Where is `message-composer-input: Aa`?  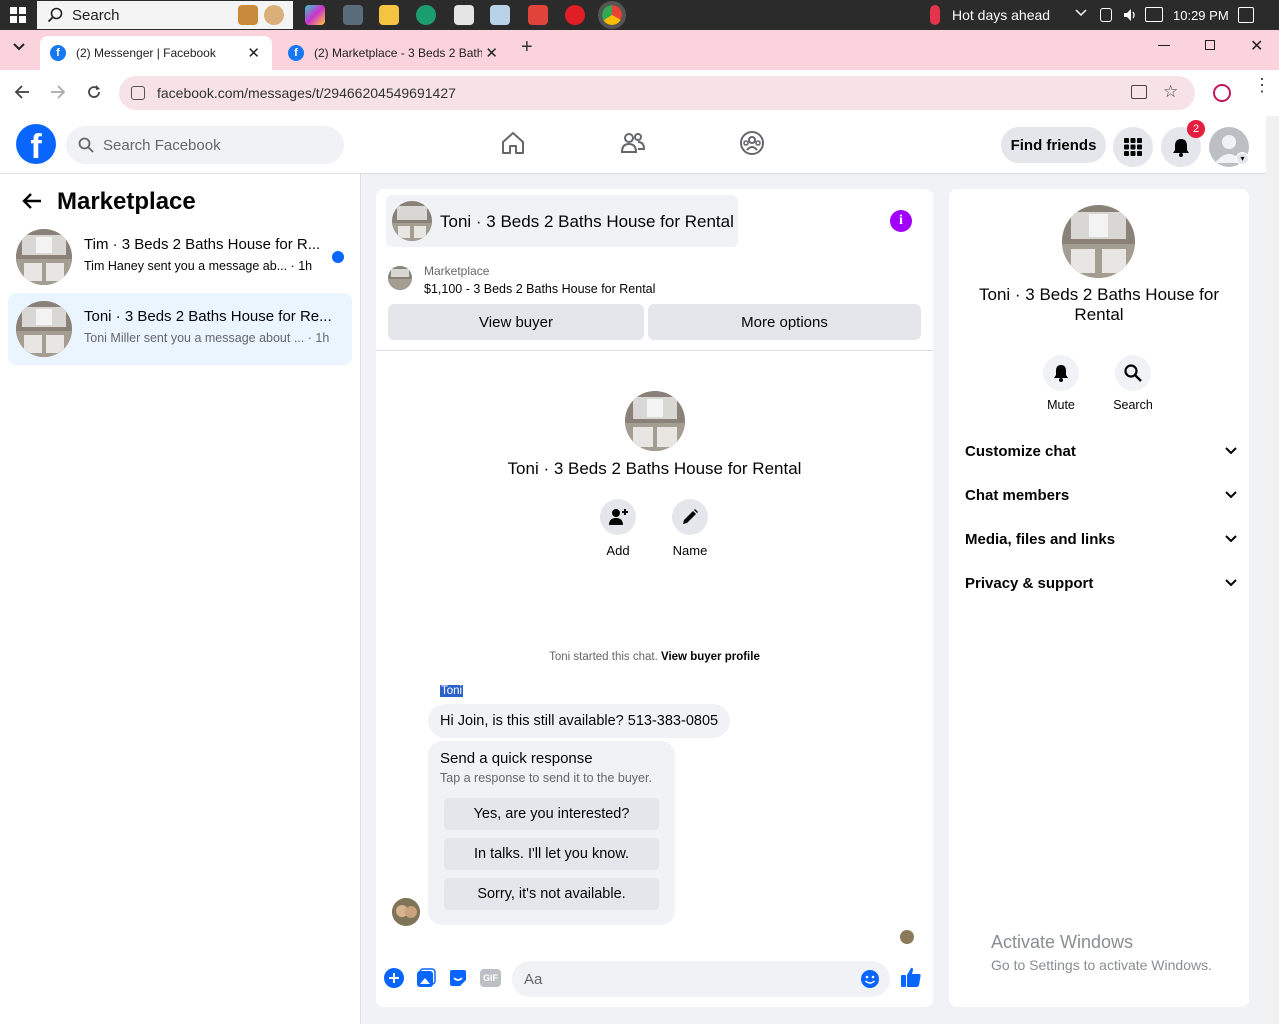
message-composer-input: Aa is located at coordinates (701, 979).